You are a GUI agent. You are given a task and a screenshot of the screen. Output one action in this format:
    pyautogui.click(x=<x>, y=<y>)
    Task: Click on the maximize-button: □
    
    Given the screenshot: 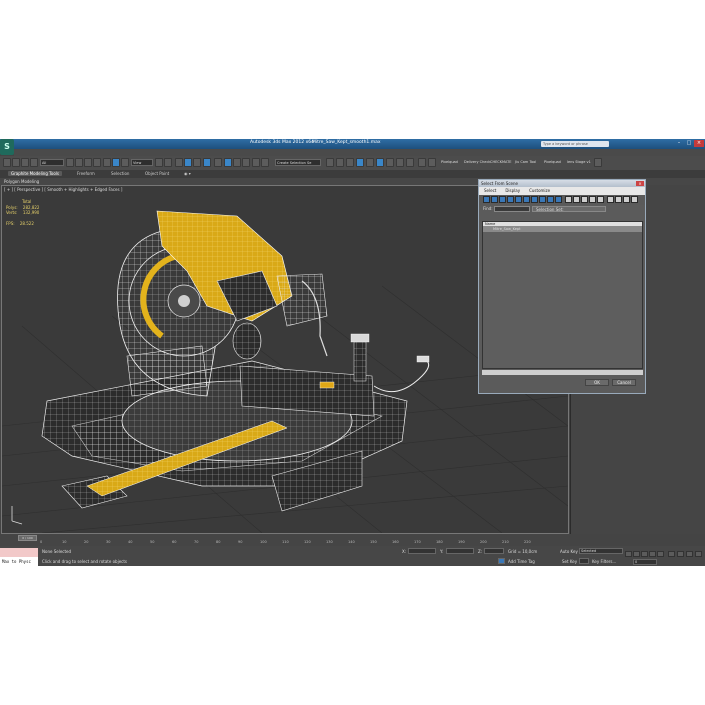 What is the action you would take?
    pyautogui.click(x=689, y=143)
    